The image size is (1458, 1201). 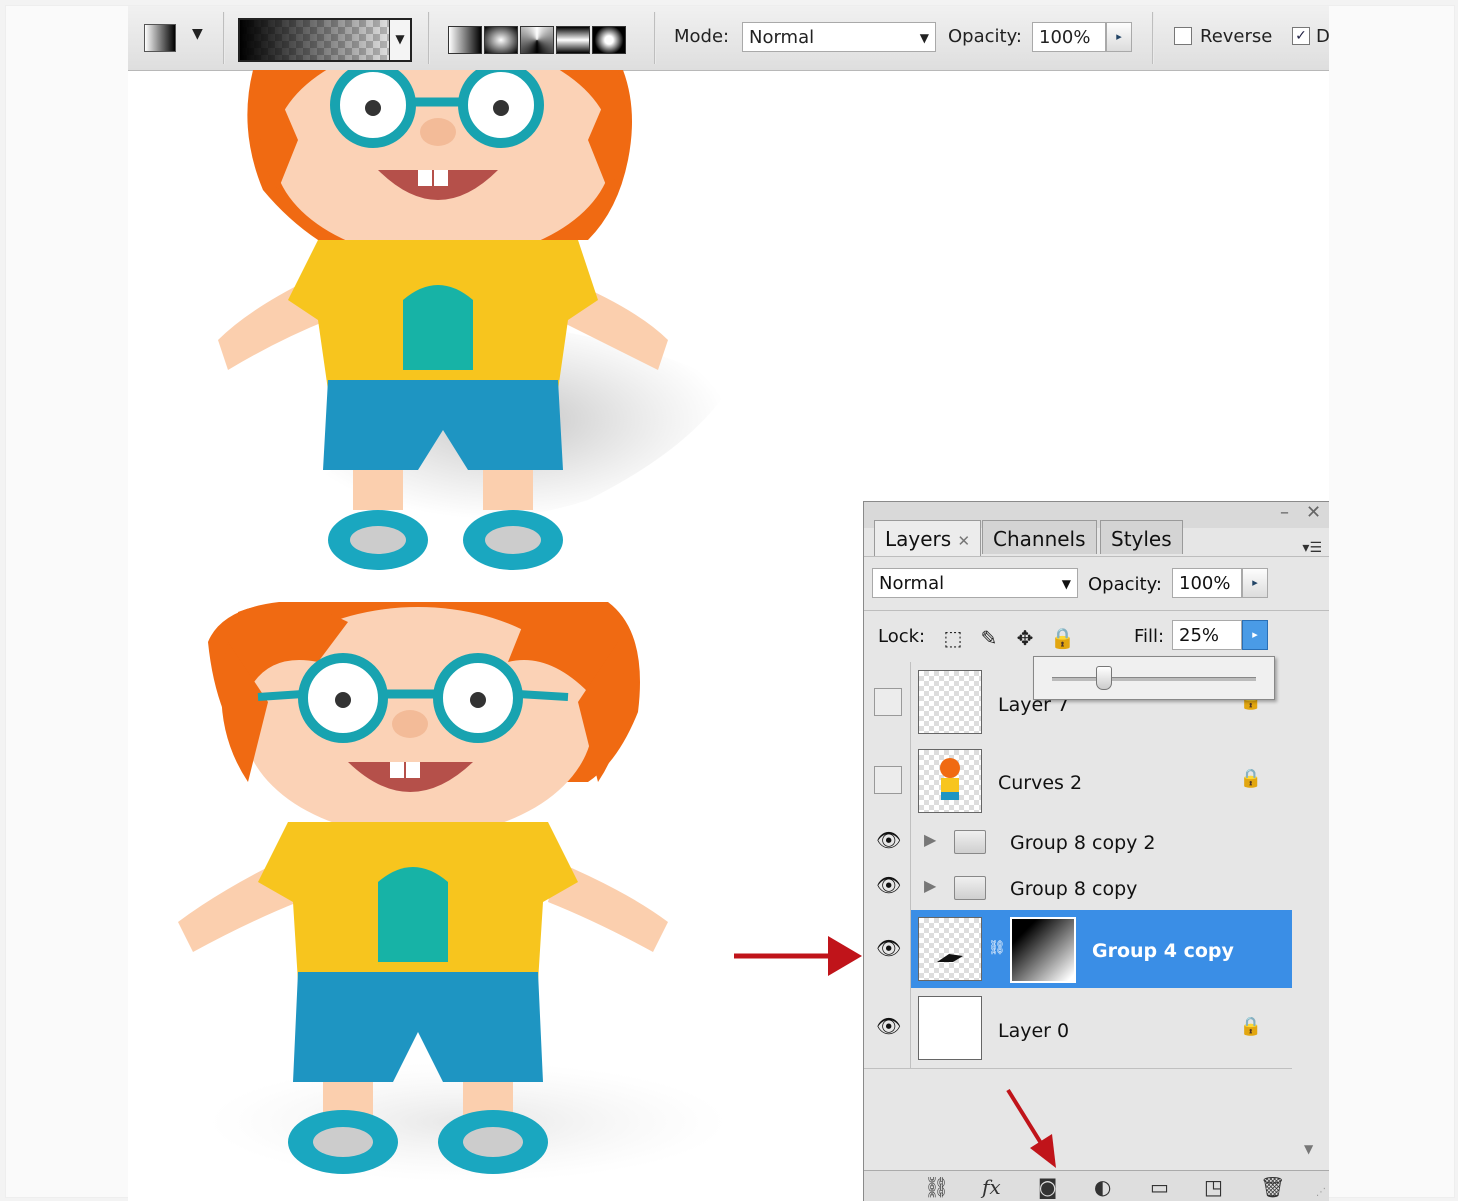 What do you see at coordinates (991, 1187) in the screenshot?
I see `fx-icon: fx` at bounding box center [991, 1187].